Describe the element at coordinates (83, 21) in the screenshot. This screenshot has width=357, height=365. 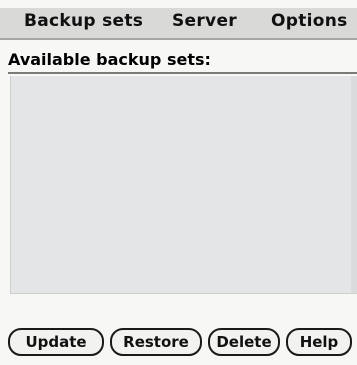
I see `menu-backup-sets: Backup sets` at that location.